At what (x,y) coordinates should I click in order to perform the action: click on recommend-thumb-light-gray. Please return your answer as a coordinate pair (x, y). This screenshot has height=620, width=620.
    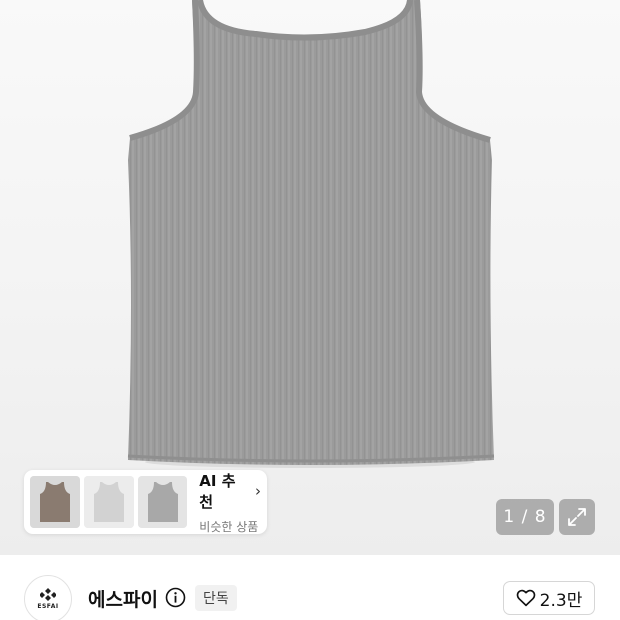
    Looking at the image, I should click on (108, 502).